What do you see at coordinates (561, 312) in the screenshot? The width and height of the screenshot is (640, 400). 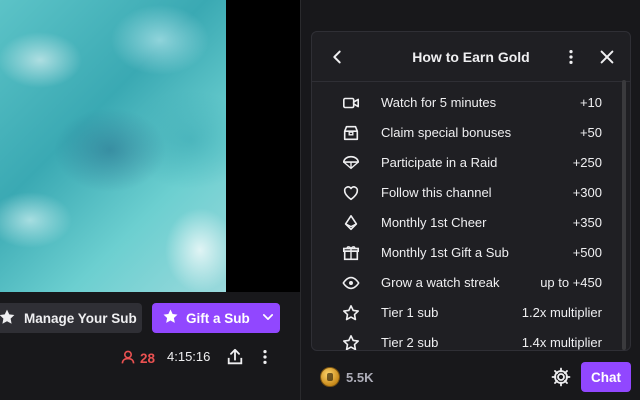 I see `item-value: 1.2x multiplier` at bounding box center [561, 312].